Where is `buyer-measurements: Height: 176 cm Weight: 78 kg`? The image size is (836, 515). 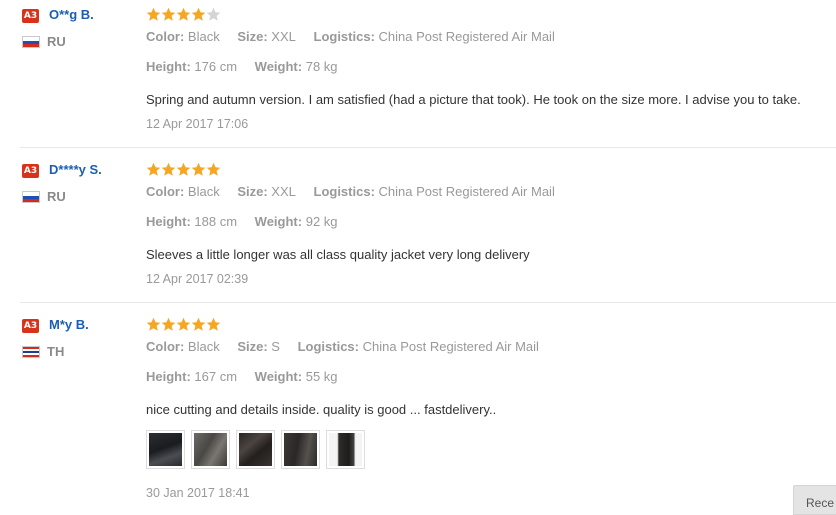
buyer-measurements: Height: 176 cm Weight: 78 kg is located at coordinates (242, 67).